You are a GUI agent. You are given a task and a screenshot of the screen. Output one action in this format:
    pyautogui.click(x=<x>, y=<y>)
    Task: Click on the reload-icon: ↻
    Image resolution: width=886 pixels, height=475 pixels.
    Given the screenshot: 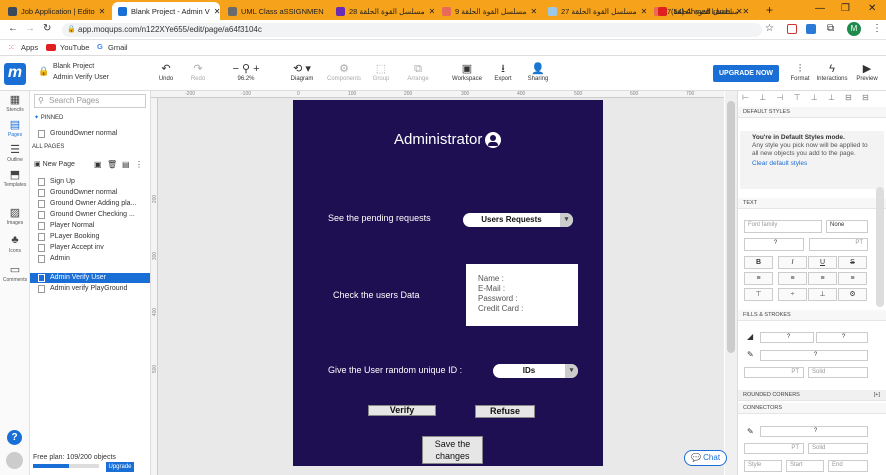 What is the action you would take?
    pyautogui.click(x=47, y=28)
    